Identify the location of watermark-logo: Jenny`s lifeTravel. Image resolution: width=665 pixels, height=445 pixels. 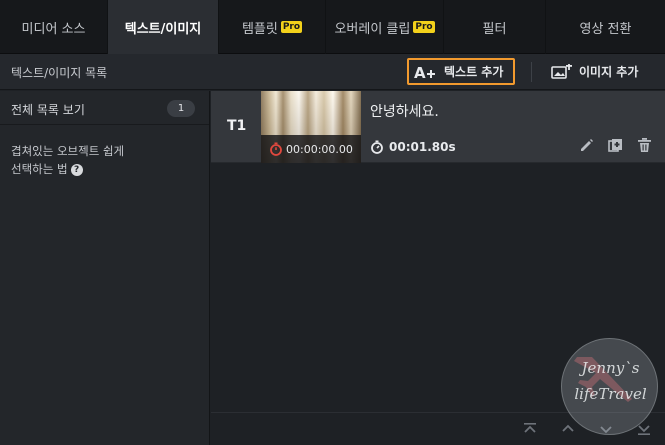
(609, 386).